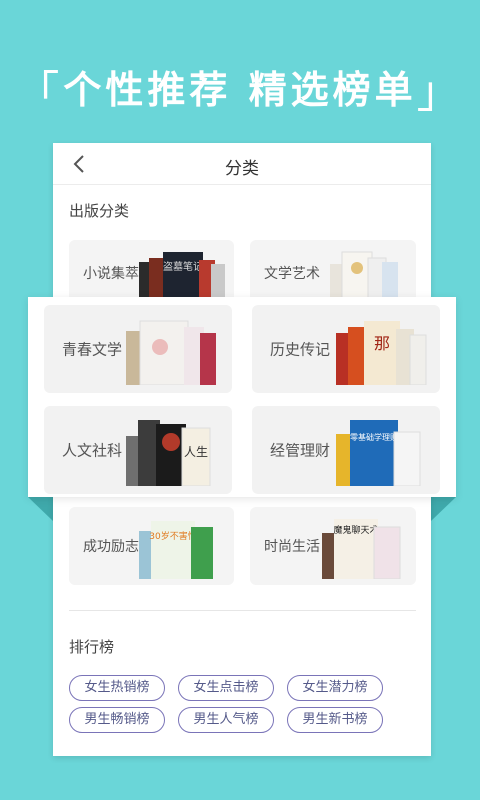  I want to click on nav-bar: 分类, so click(242, 164).